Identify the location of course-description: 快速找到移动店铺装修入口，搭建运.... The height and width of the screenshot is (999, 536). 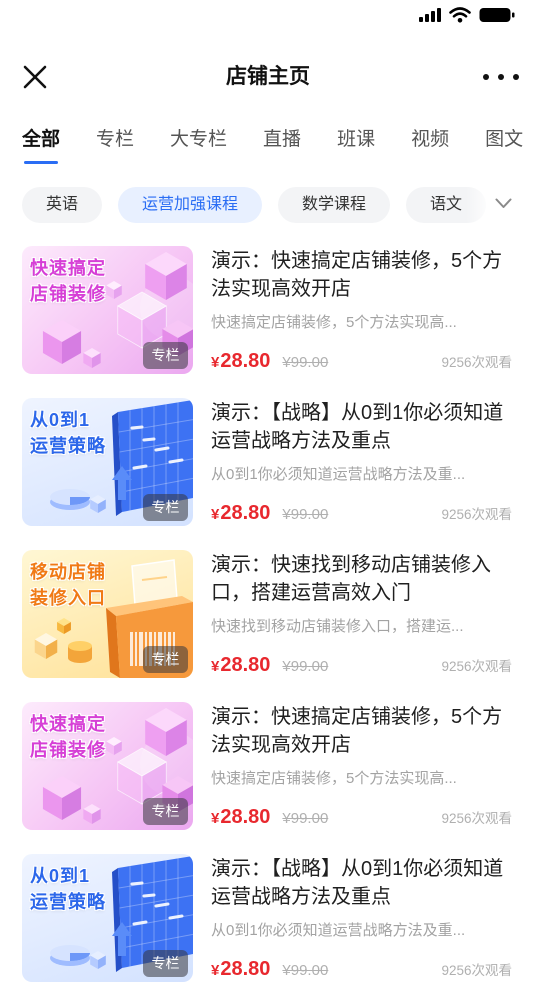
(337, 626).